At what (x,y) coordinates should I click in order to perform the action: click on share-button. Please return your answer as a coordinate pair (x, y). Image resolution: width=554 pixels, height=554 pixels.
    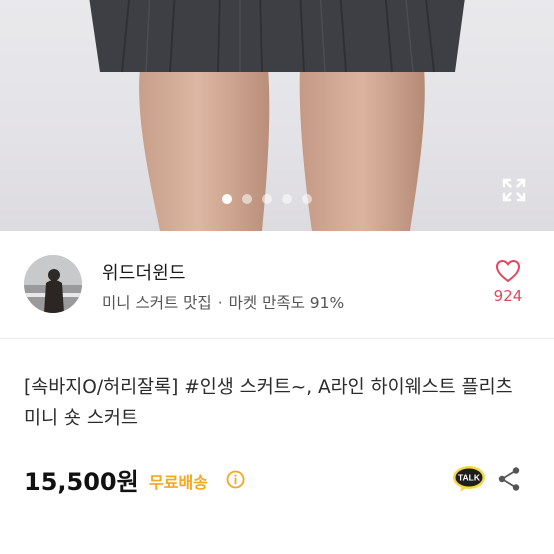
    Looking at the image, I should click on (509, 479).